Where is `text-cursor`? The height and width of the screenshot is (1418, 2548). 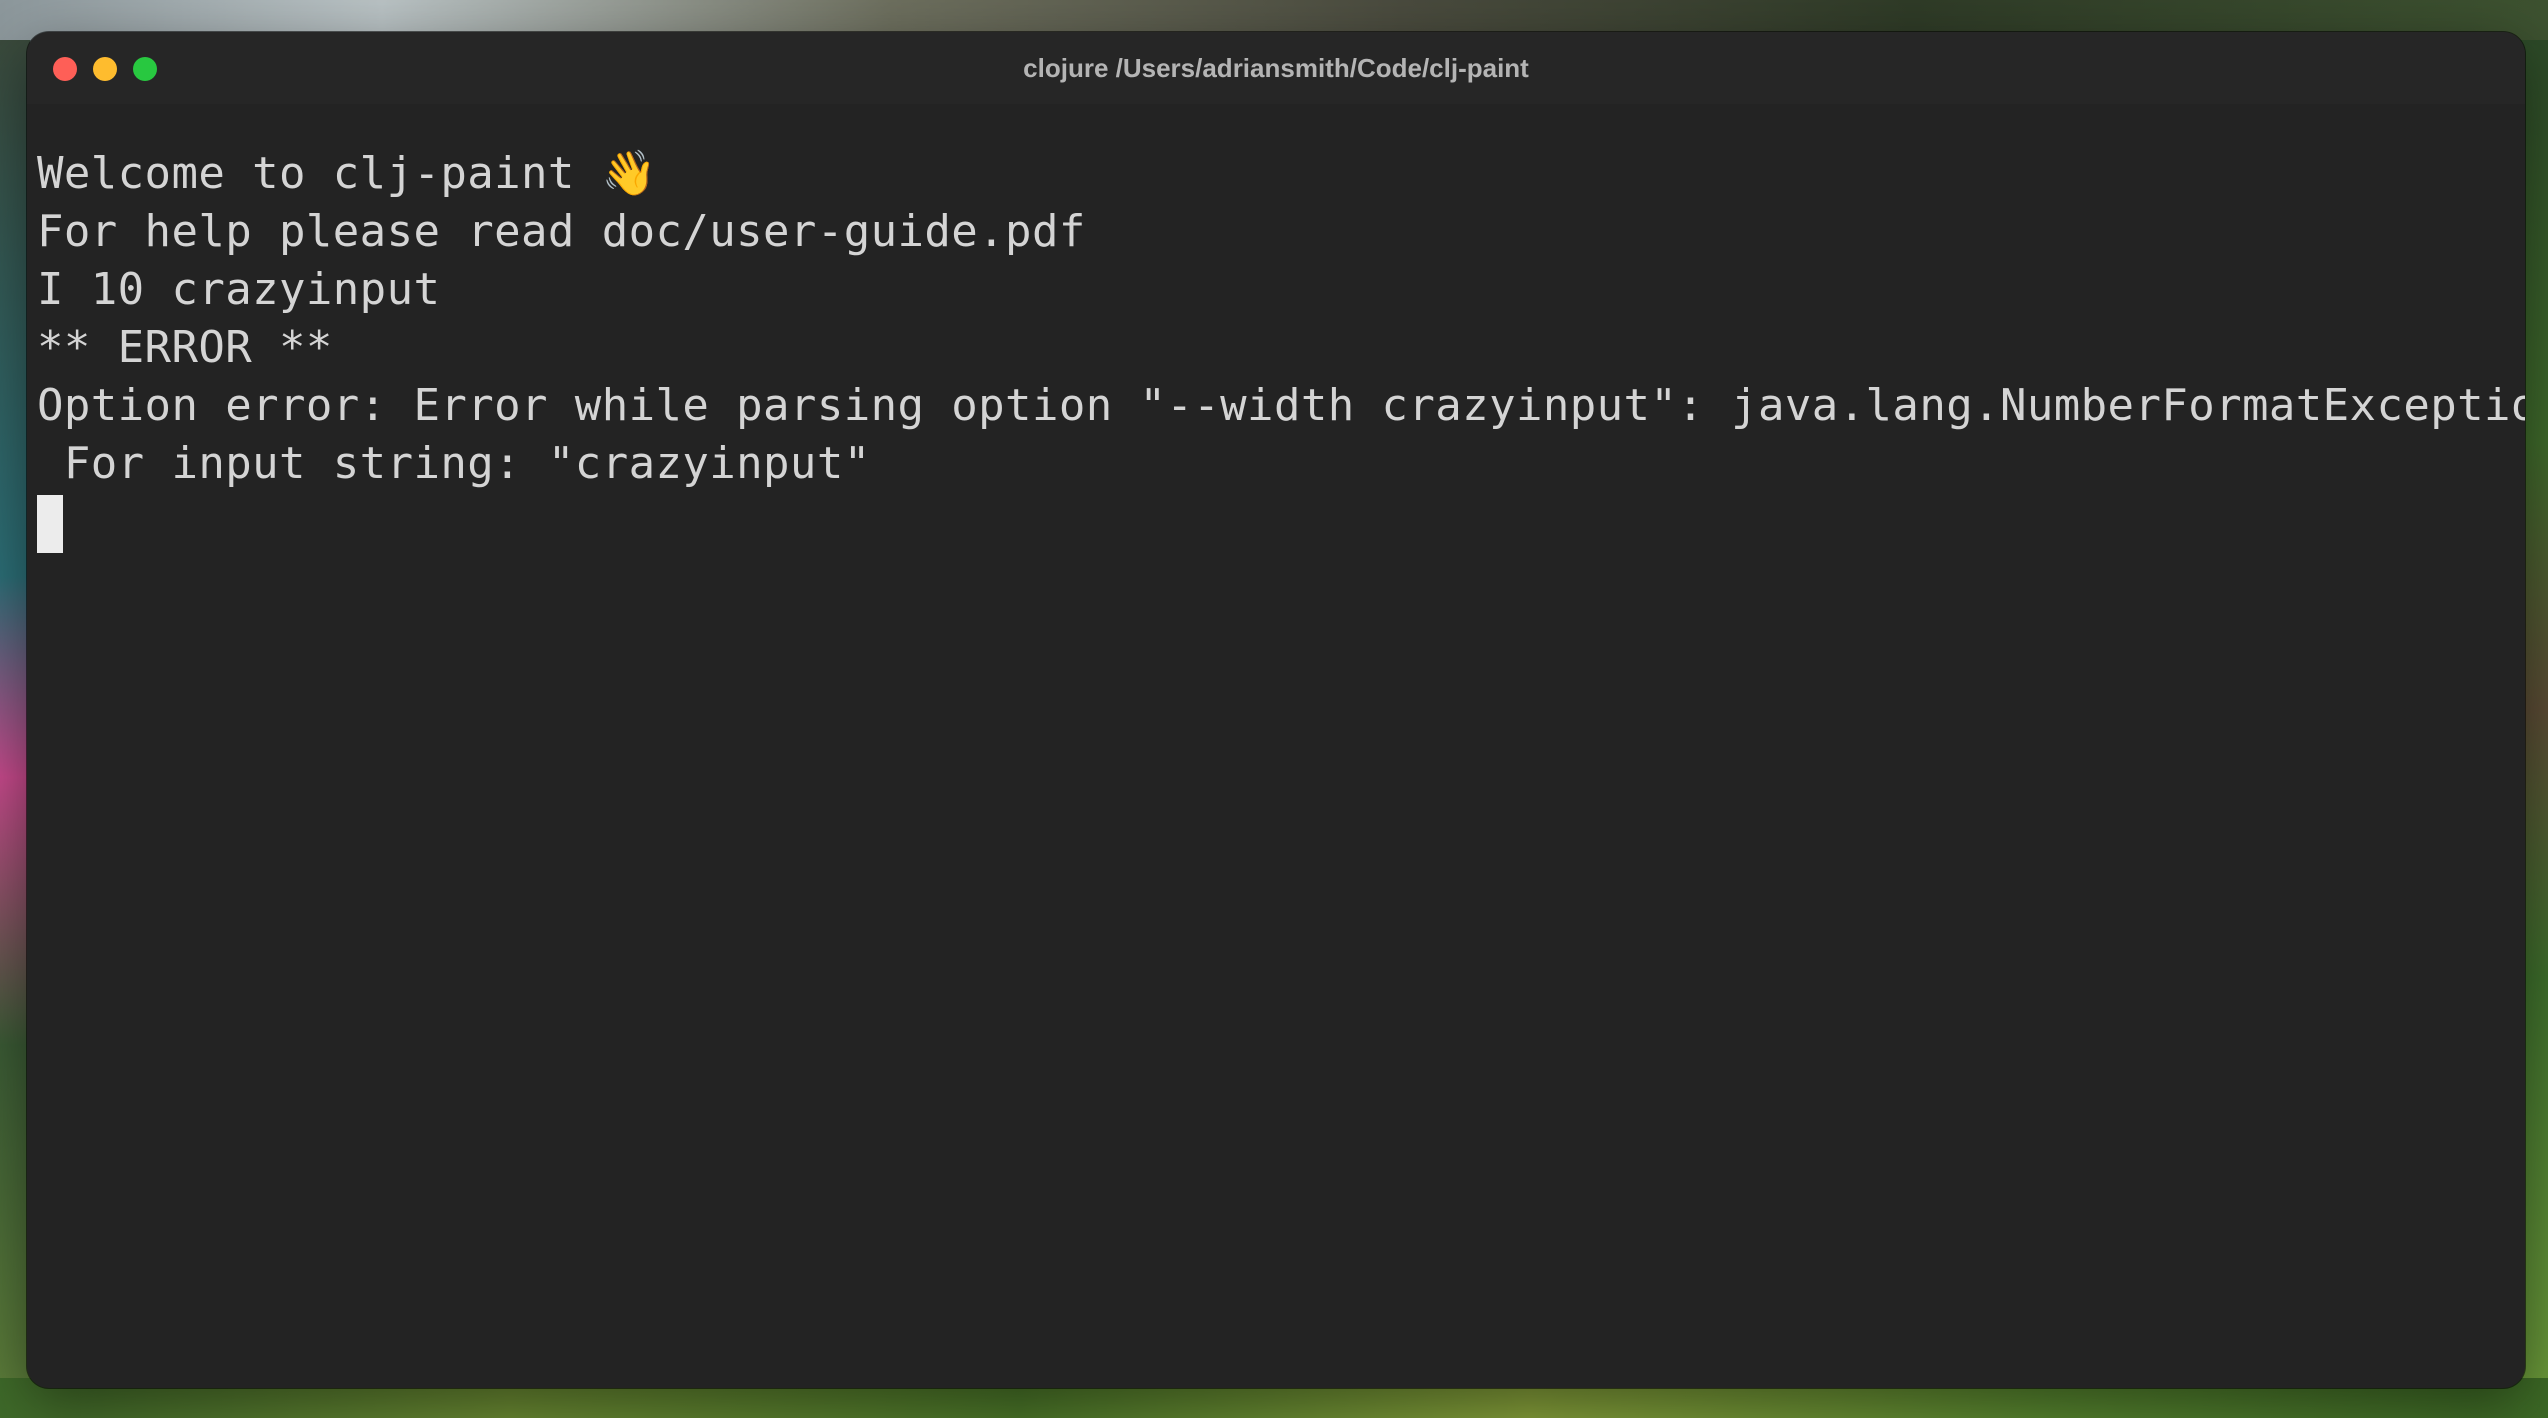
text-cursor is located at coordinates (50, 524).